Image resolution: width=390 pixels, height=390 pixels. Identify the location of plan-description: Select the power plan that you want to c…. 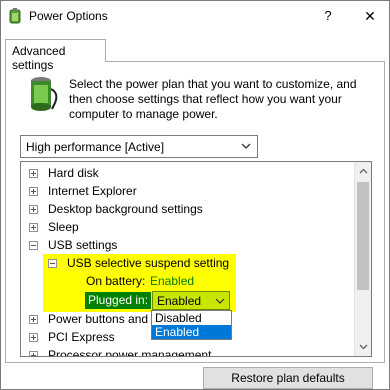
(213, 99).